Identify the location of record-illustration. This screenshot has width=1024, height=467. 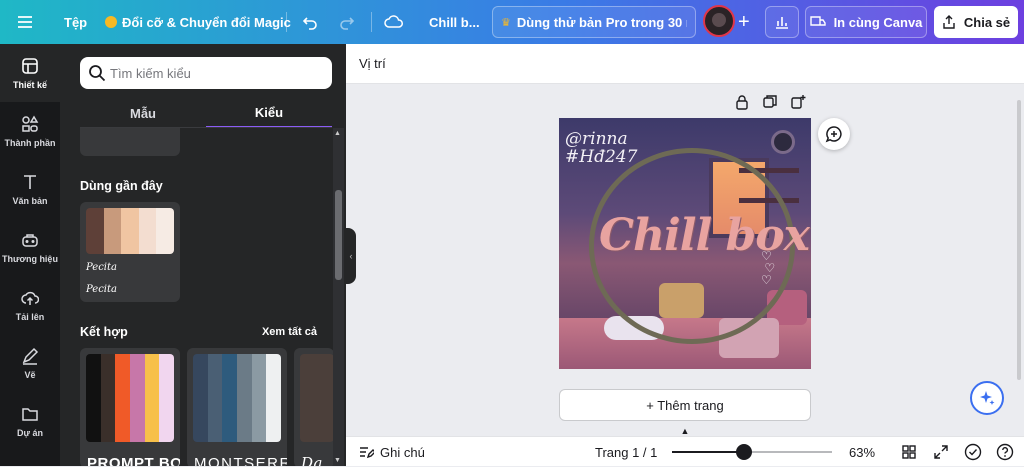
(783, 142).